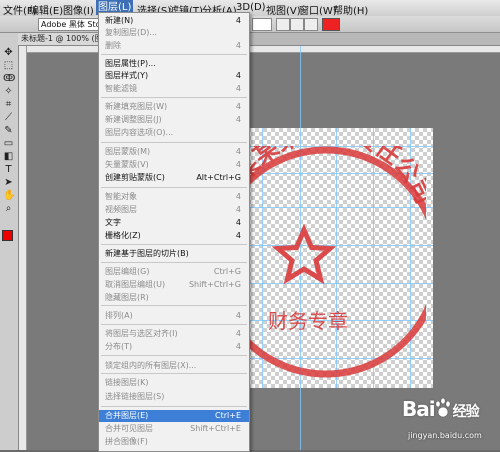  I want to click on brush-tool-icon: ✎, so click(8, 130).